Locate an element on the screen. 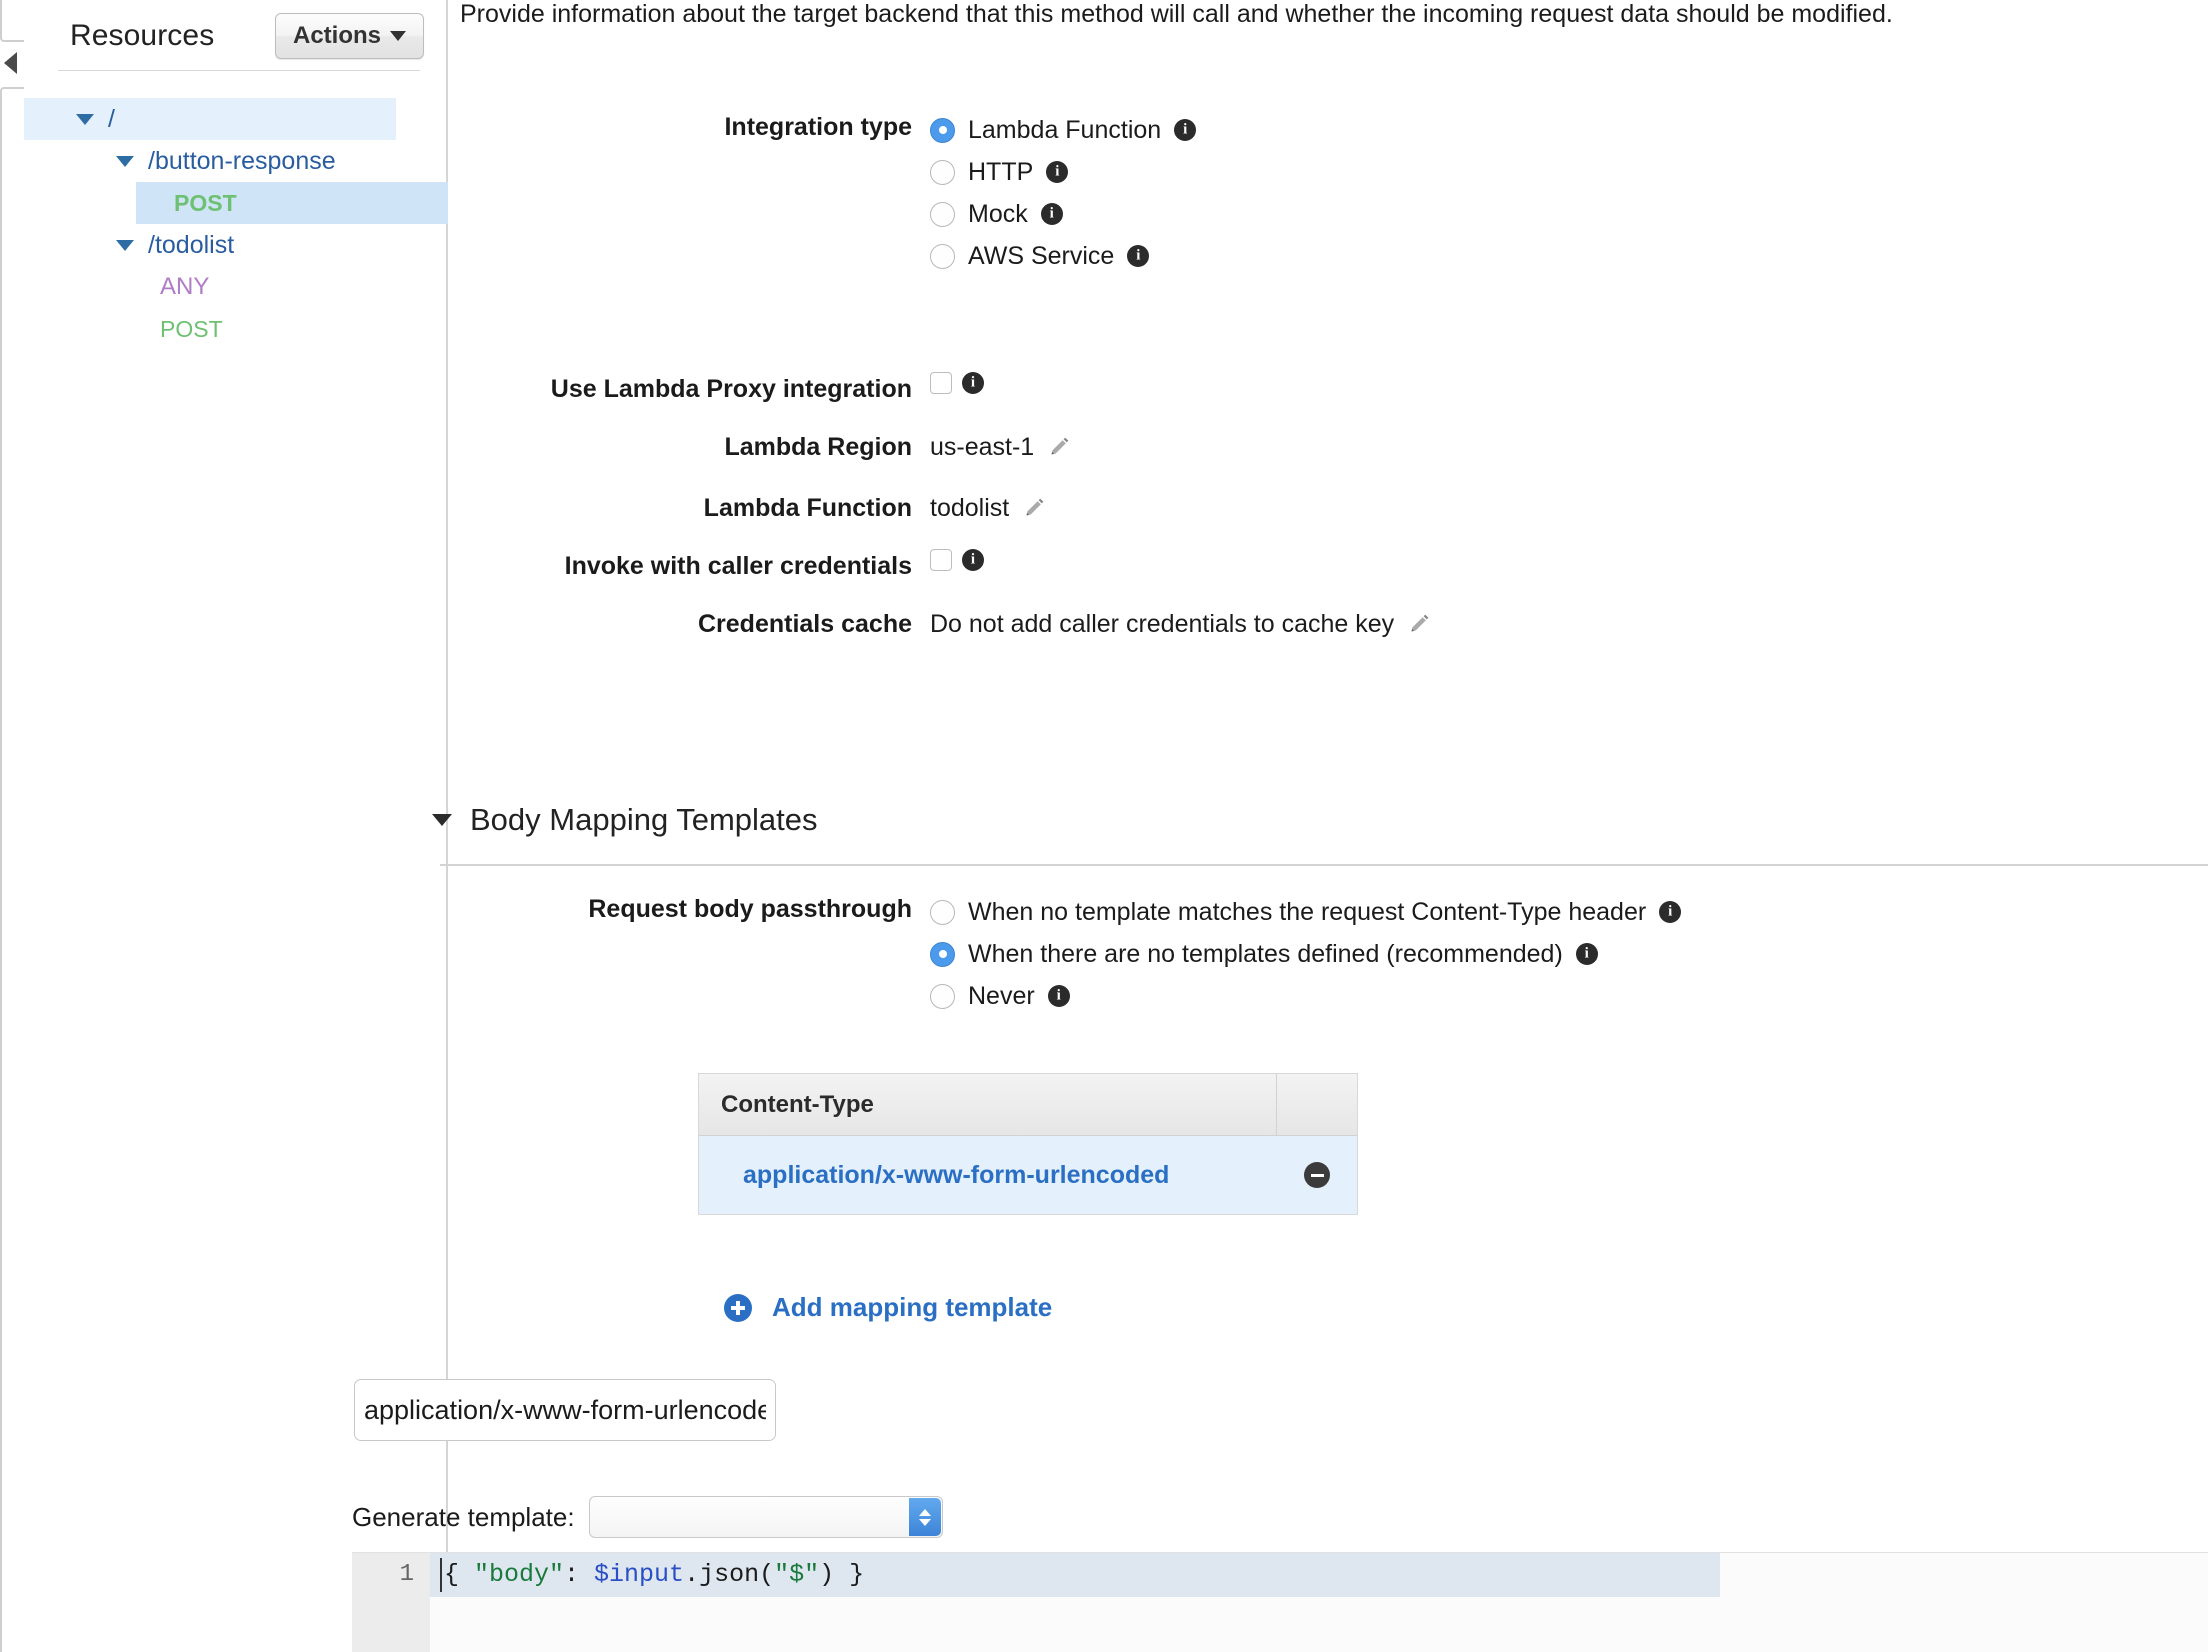 The width and height of the screenshot is (2208, 1652). tree-item-button-response: /button-response is located at coordinates (236, 161).